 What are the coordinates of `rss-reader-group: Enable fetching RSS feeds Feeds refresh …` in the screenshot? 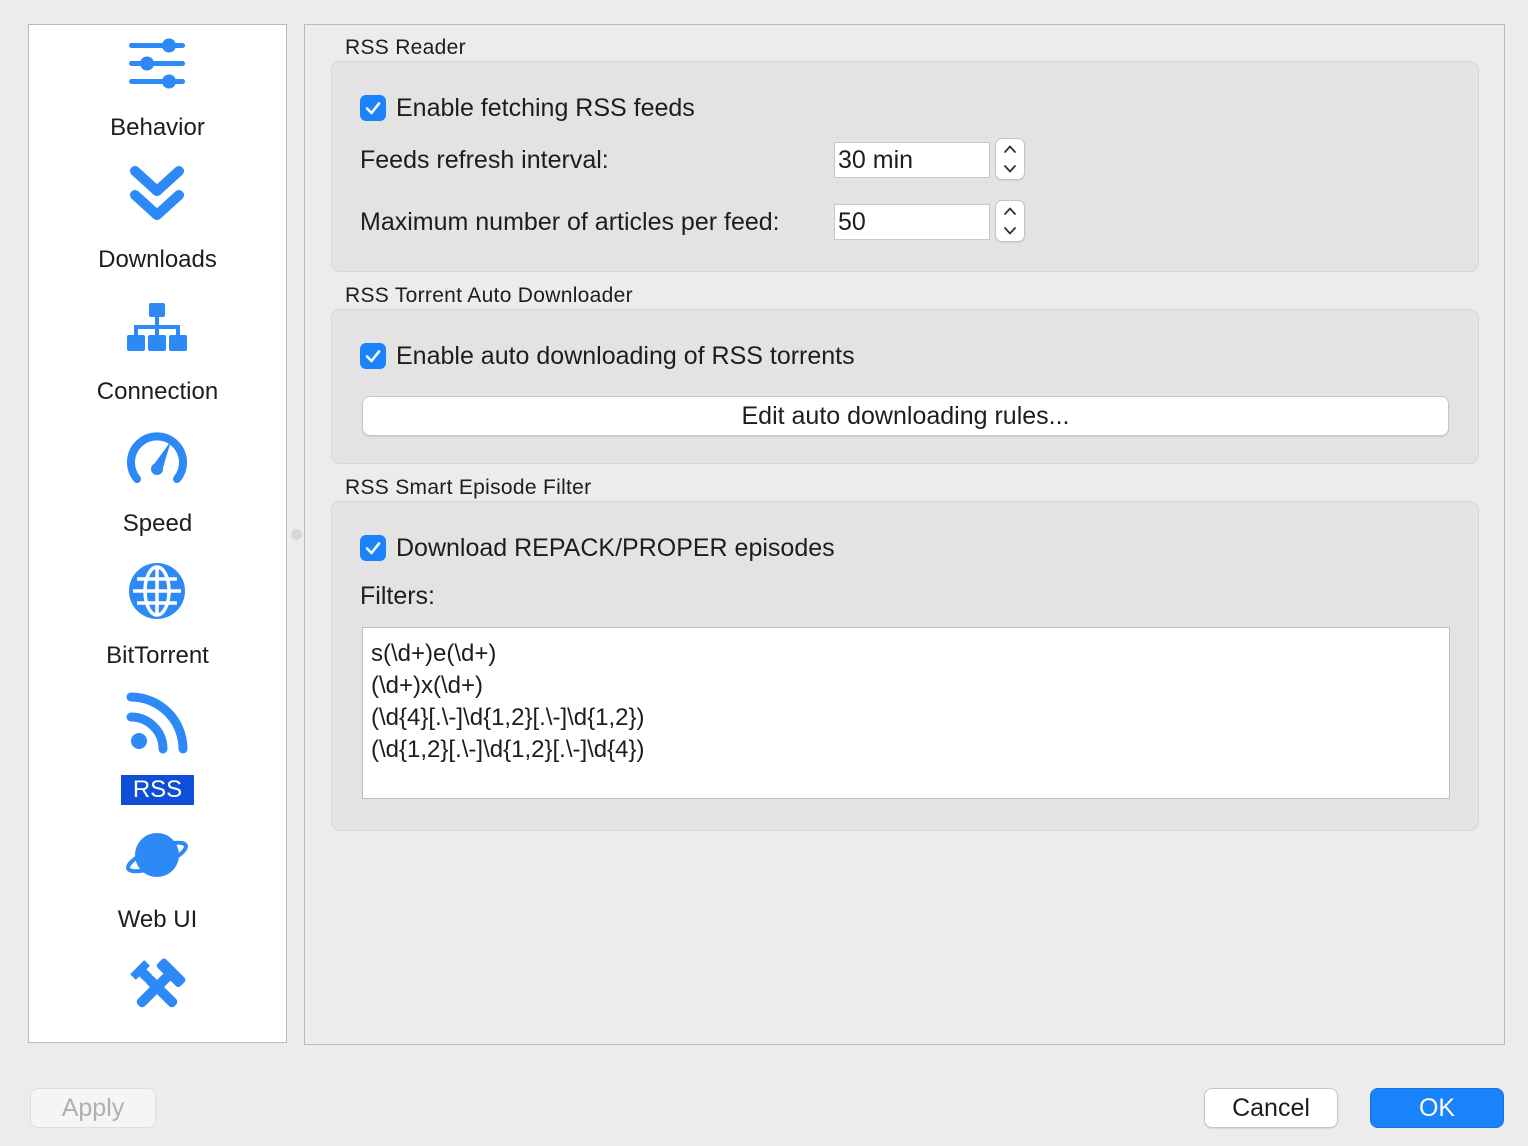 It's located at (905, 166).